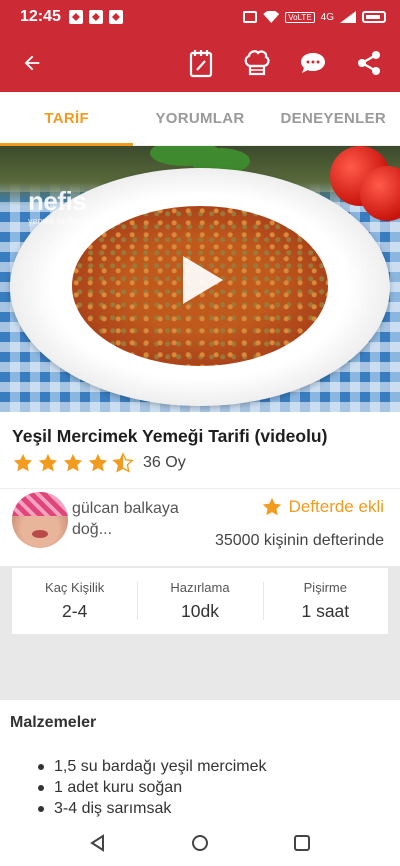  I want to click on notes-button, so click(201, 63).